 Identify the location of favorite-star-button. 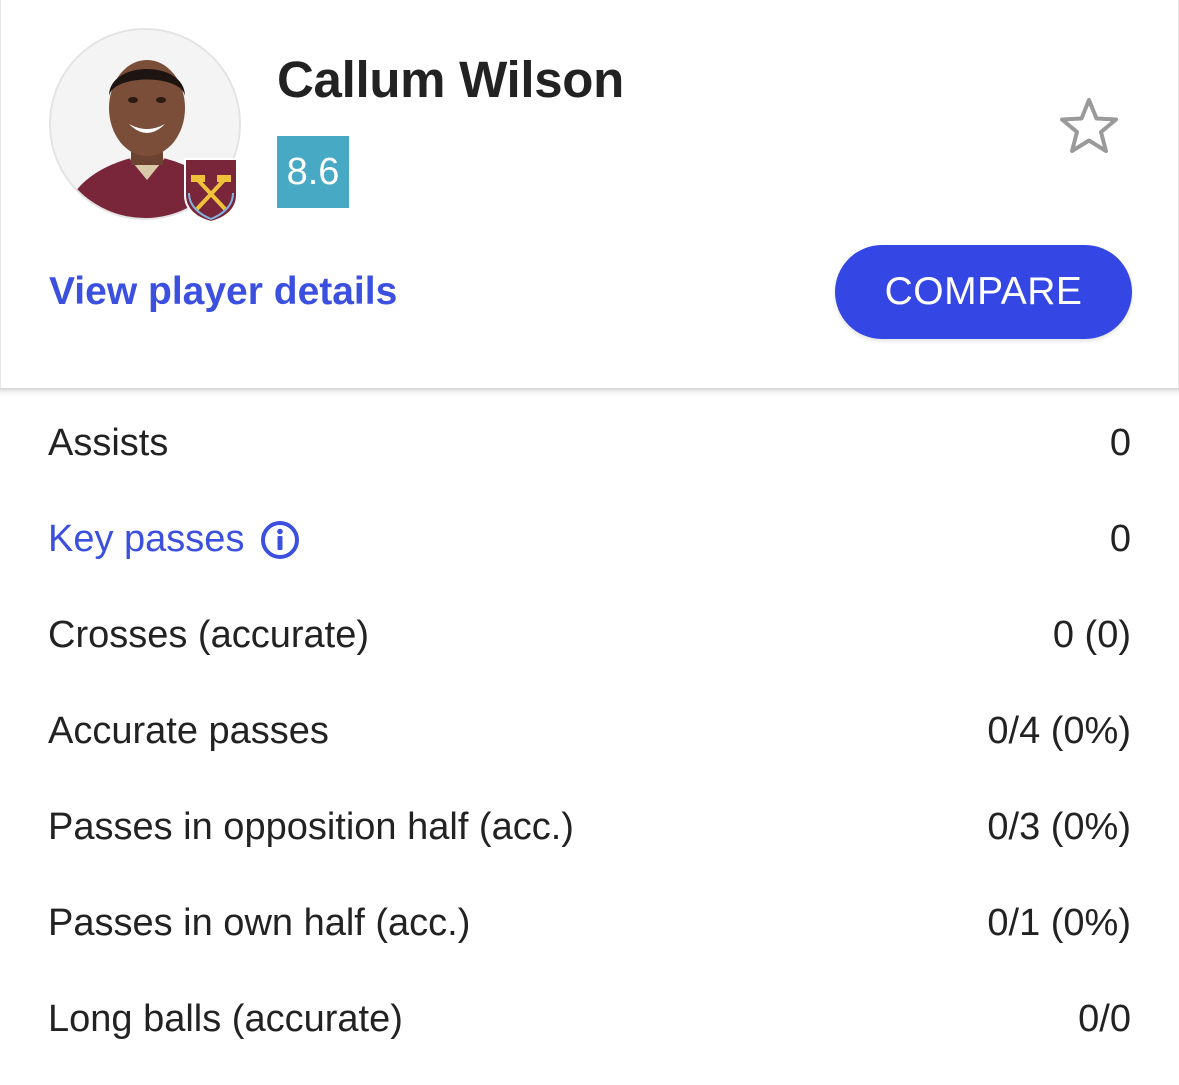
(1089, 126).